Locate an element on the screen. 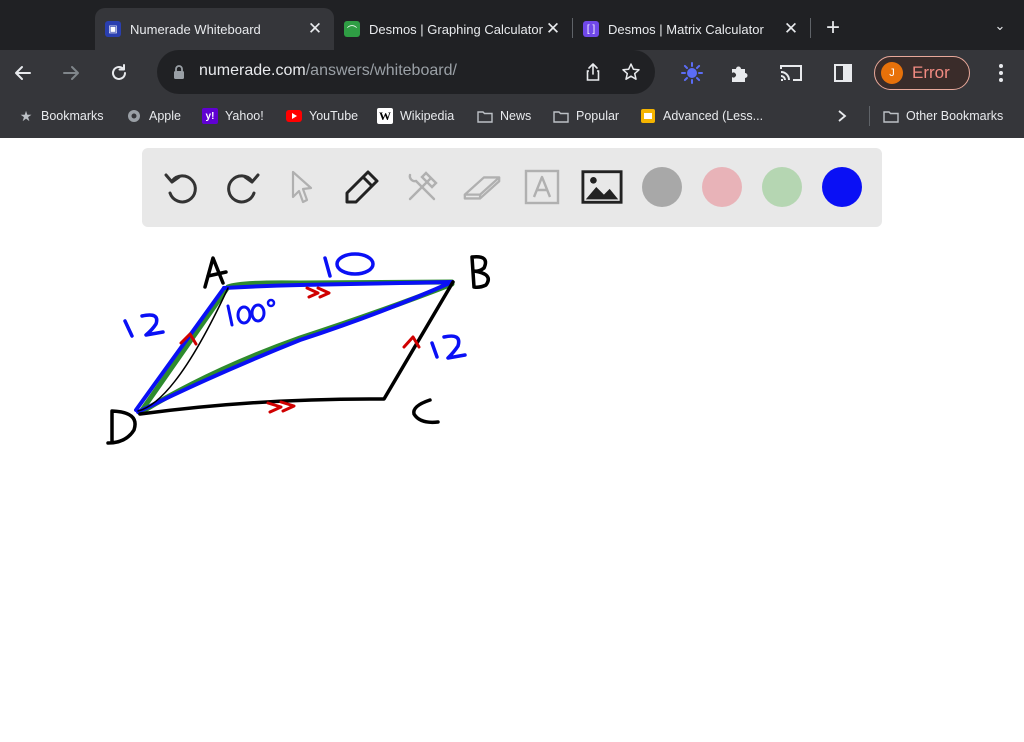  label-angle-handwritten is located at coordinates (230, 315).